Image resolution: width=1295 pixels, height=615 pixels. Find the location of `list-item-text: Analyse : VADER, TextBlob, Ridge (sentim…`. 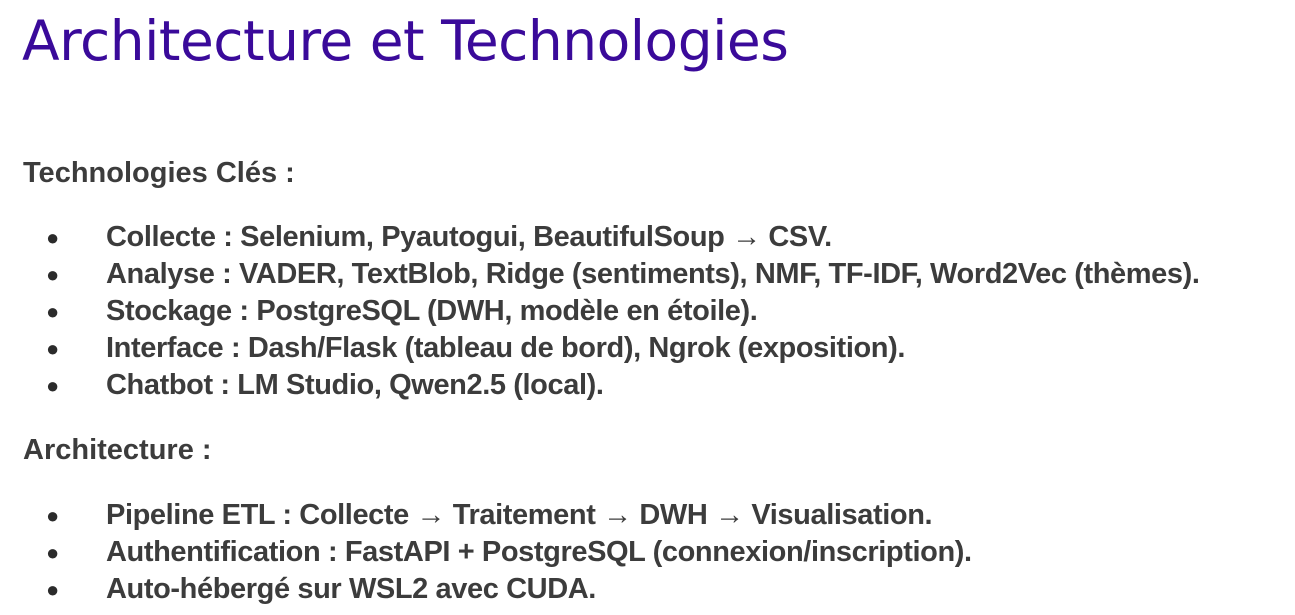

list-item-text: Analyse : VADER, TextBlob, Ridge (sentim… is located at coordinates (653, 274).